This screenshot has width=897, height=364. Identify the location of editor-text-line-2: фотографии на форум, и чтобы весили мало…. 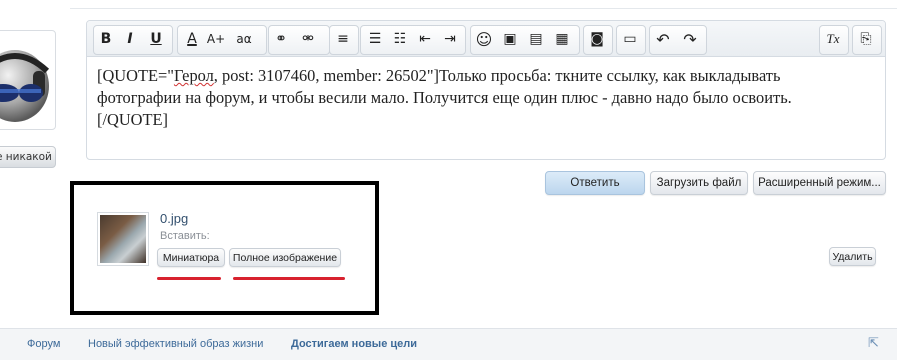
(444, 97).